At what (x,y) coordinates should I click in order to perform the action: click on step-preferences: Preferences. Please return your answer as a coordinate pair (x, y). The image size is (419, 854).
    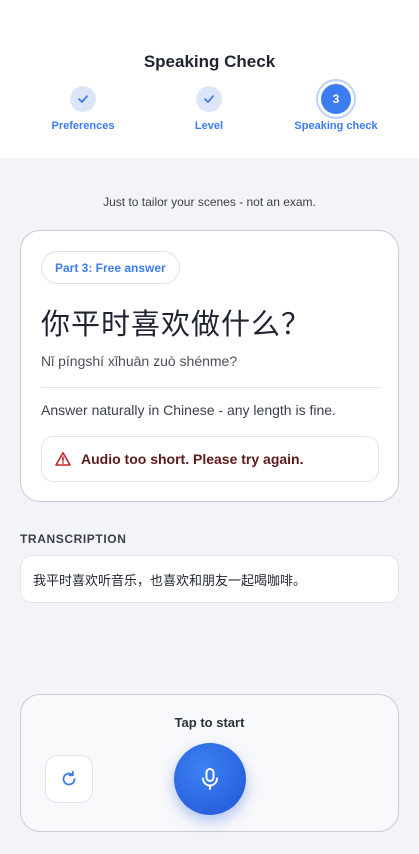
    Looking at the image, I should click on (83, 109).